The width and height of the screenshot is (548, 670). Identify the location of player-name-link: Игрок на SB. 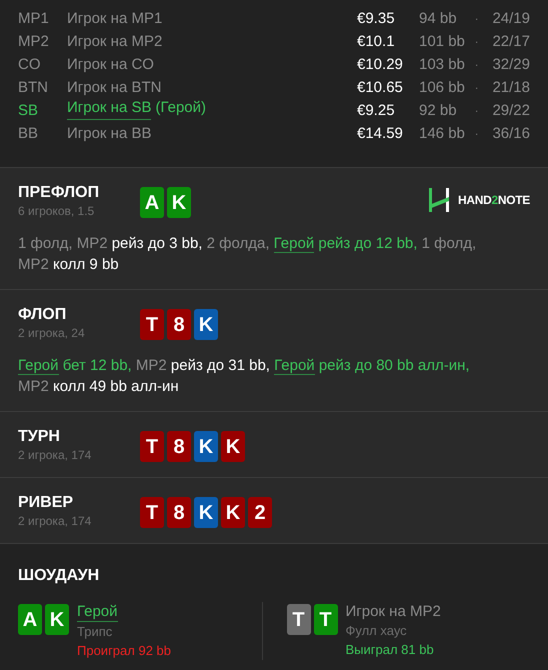
(109, 108).